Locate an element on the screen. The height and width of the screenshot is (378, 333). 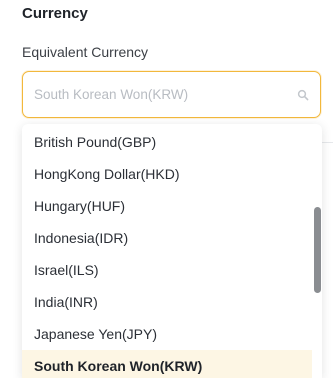
dropdown-scrollbar-track is located at coordinates (317, 251).